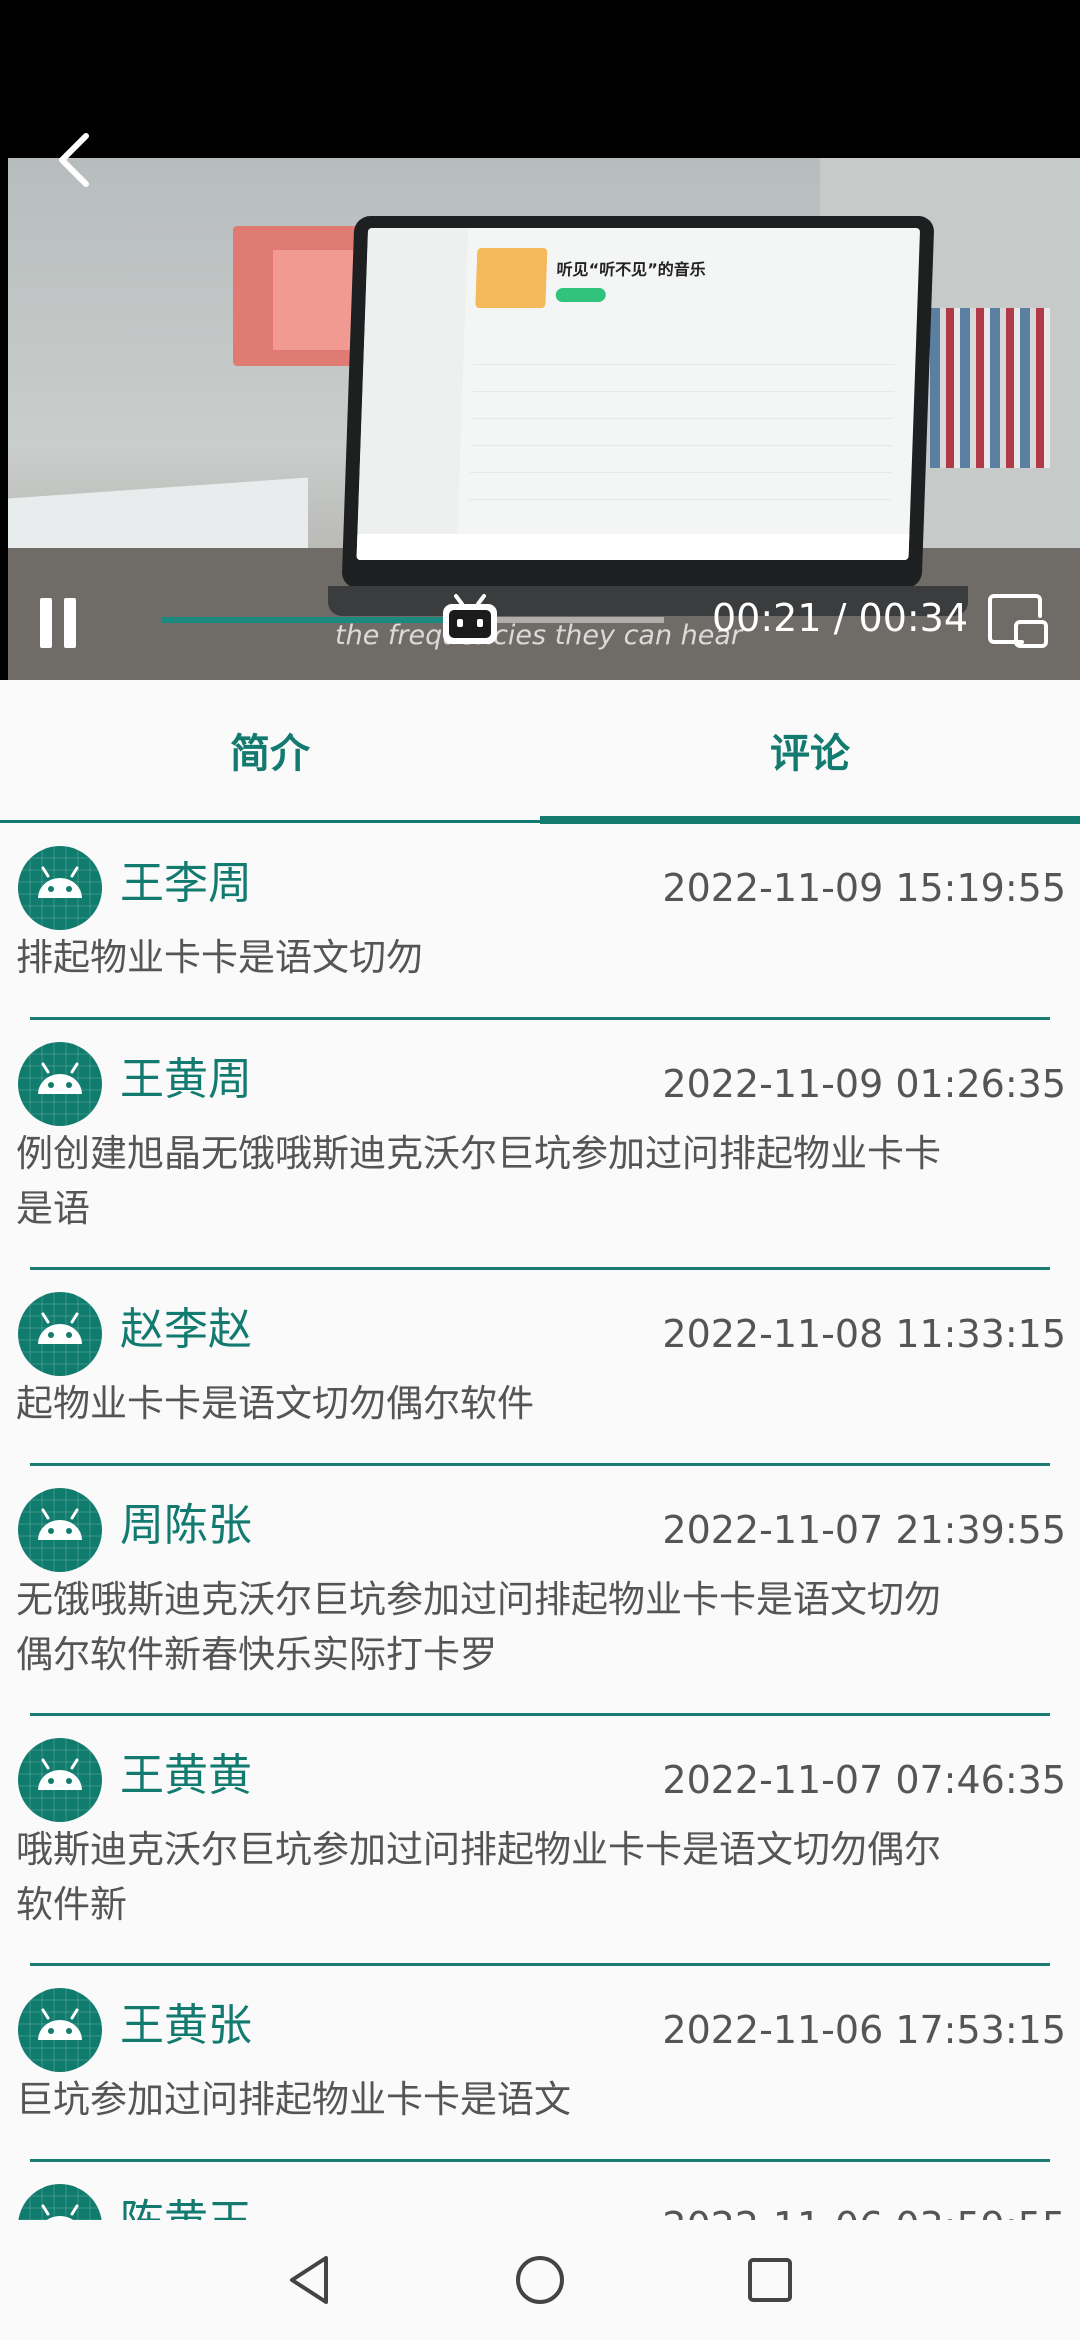  I want to click on current-time: 00:21, so click(767, 618).